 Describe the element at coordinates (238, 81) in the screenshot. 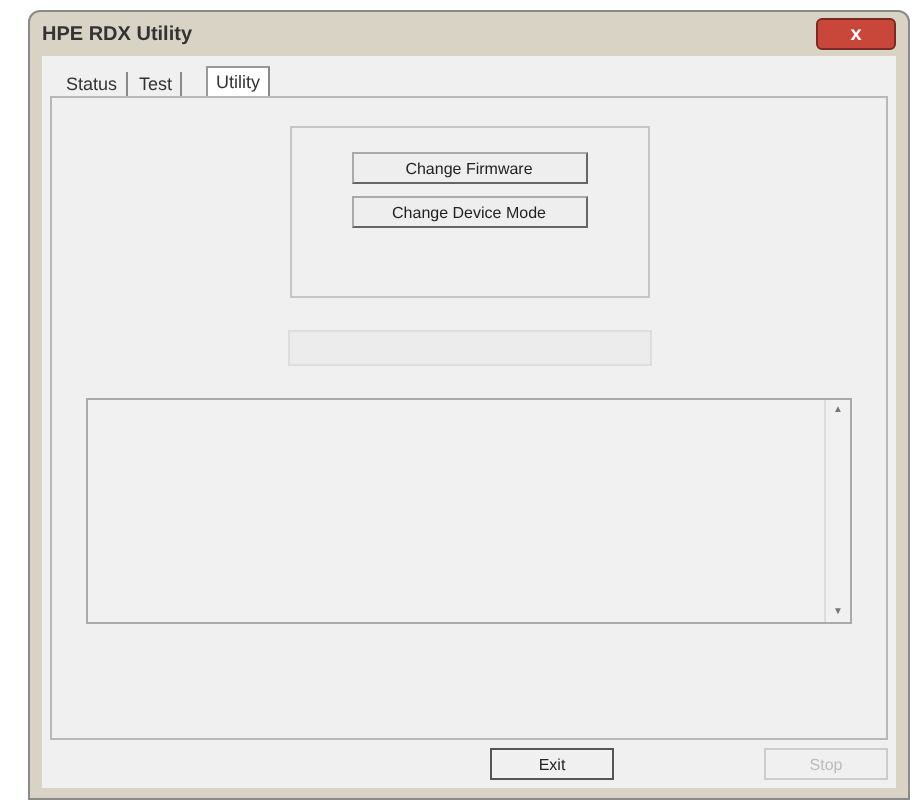

I see `tab: Utility` at that location.